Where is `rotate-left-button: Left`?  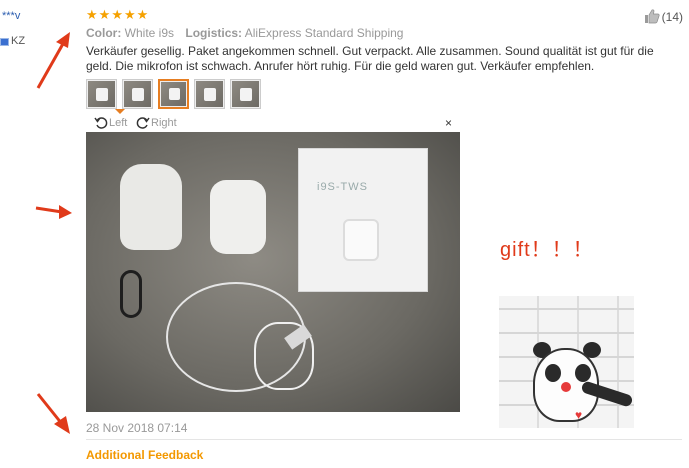 rotate-left-button: Left is located at coordinates (110, 123).